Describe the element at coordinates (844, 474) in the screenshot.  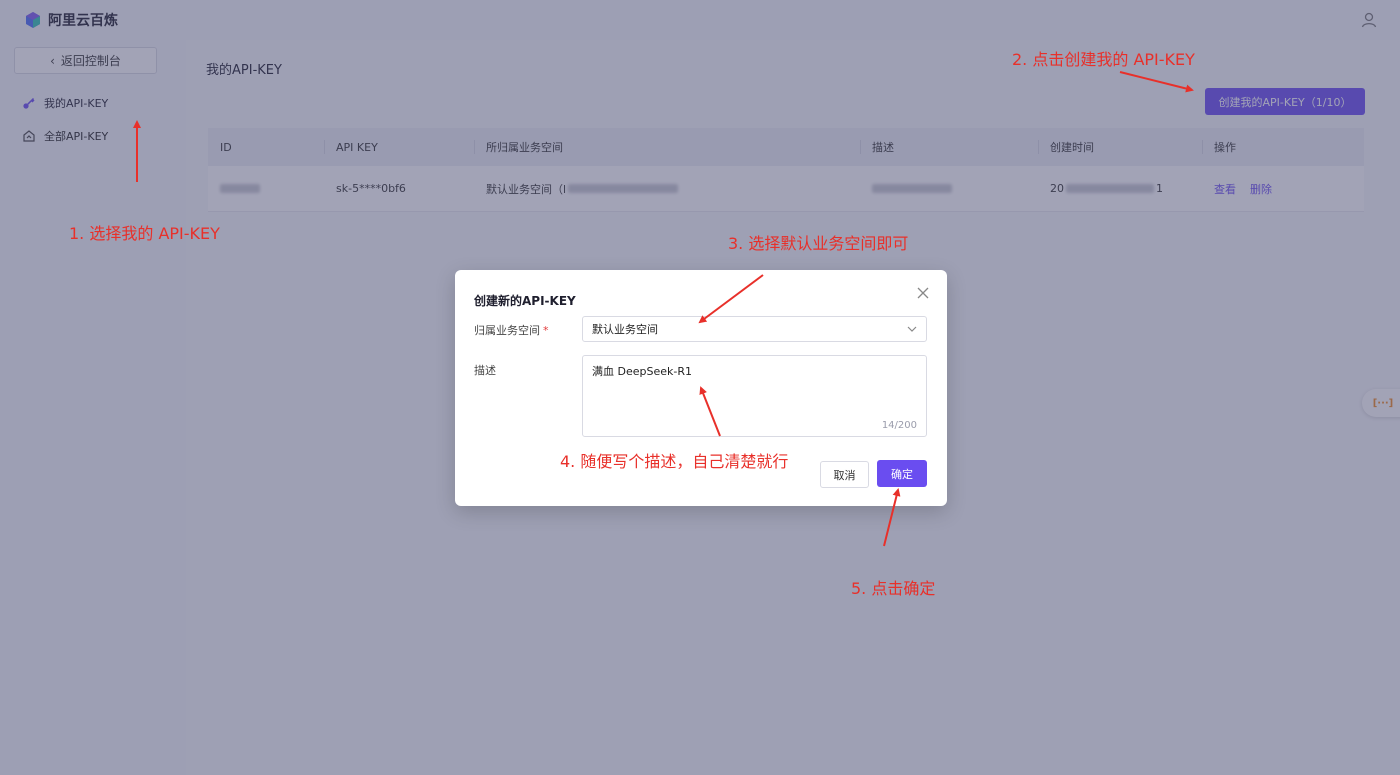
I see `cancel-button: 取消` at that location.